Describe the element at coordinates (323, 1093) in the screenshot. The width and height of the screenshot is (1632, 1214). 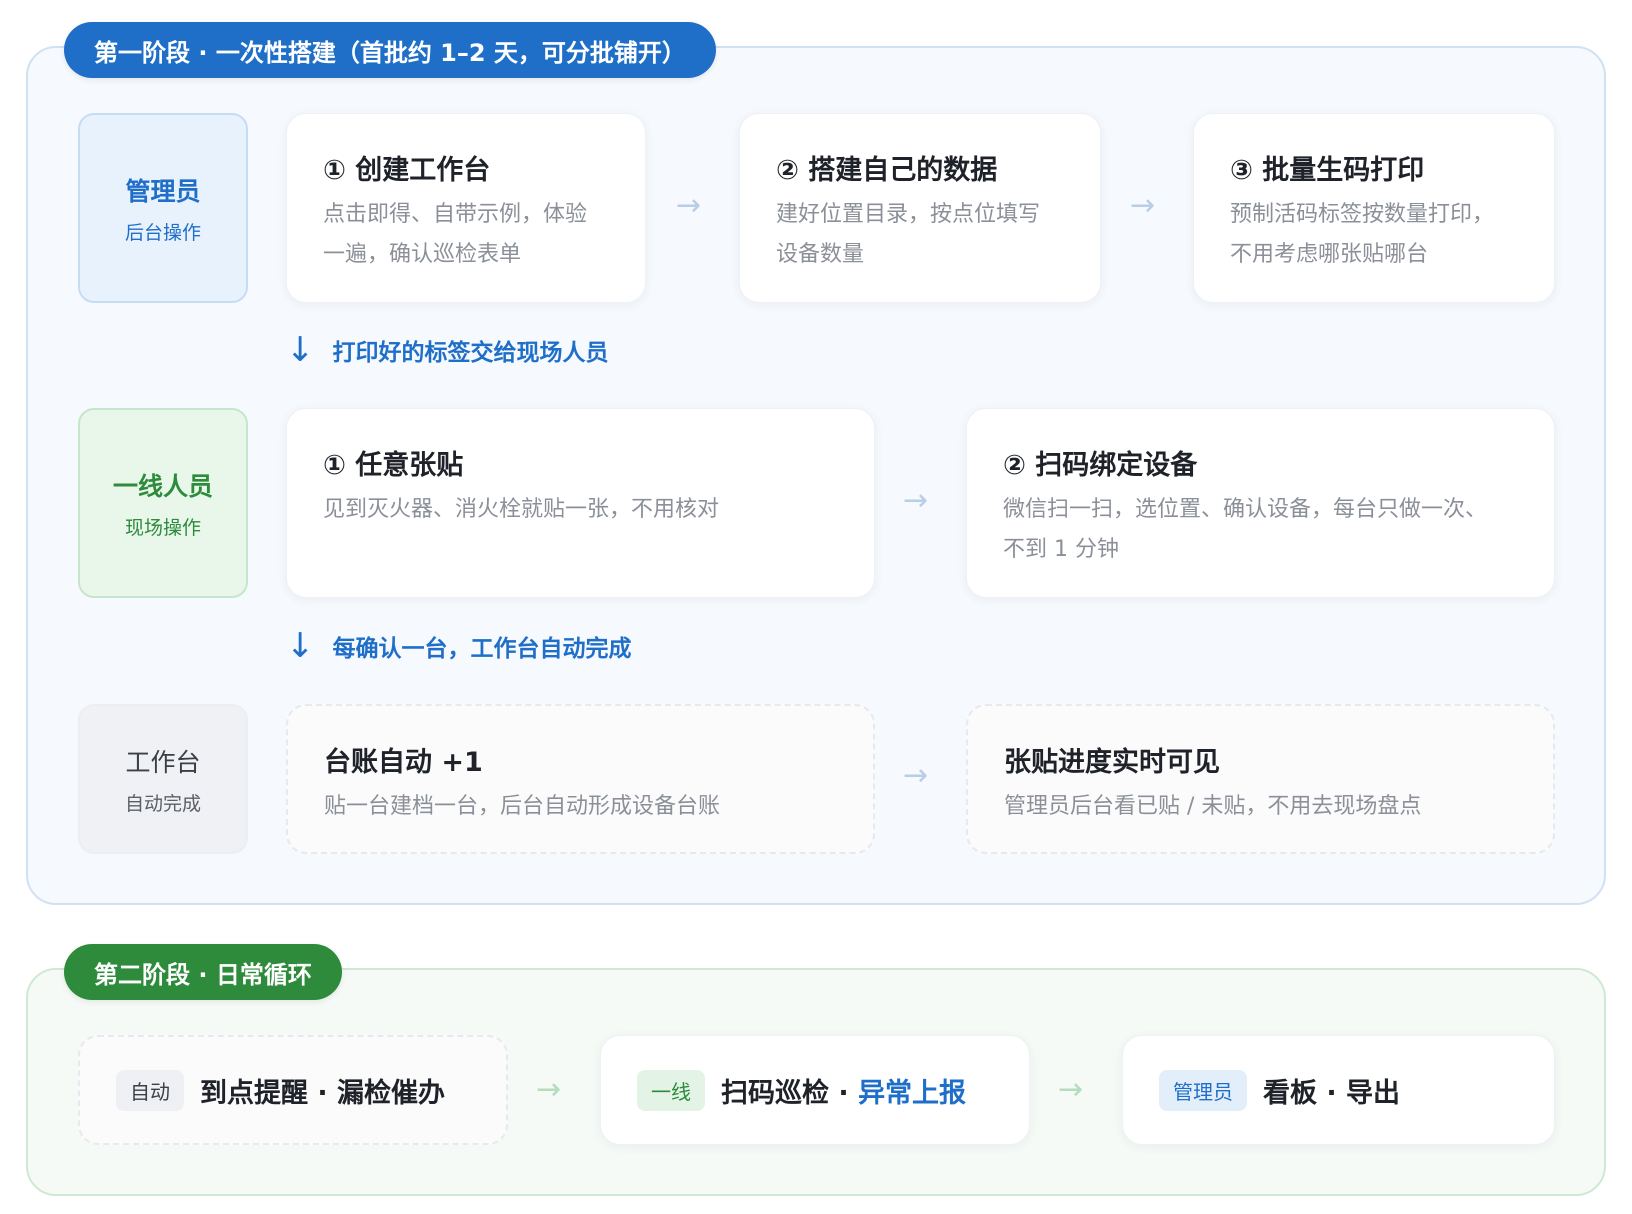
I see `loop-item-auto-text: 到点提醒 · 漏检催办` at that location.